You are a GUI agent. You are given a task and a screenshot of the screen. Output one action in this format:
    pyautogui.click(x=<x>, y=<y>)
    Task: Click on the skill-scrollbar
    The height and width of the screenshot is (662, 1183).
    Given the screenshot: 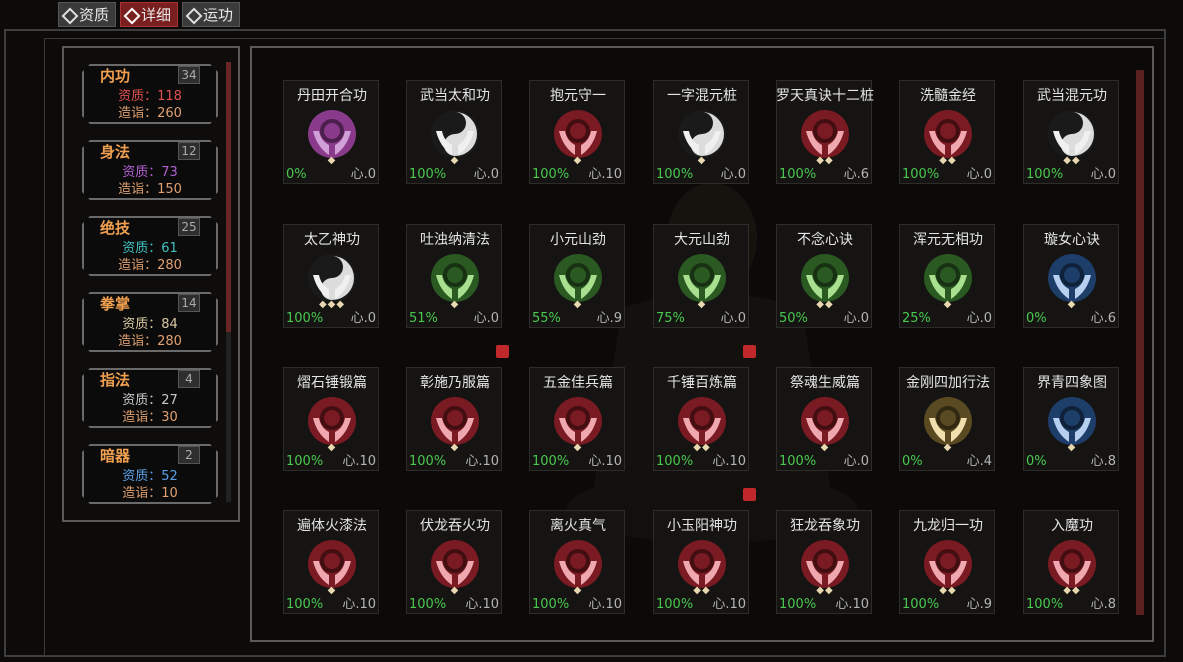 What is the action you would take?
    pyautogui.click(x=1140, y=342)
    